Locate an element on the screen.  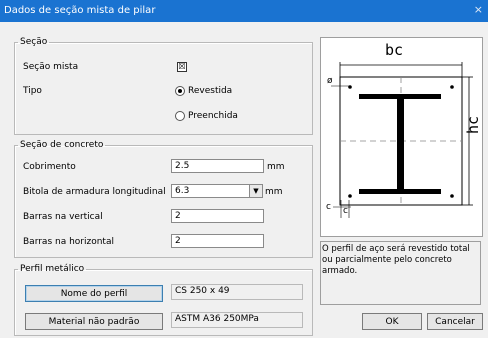
barras-vertical-input: 2 is located at coordinates (217, 216).